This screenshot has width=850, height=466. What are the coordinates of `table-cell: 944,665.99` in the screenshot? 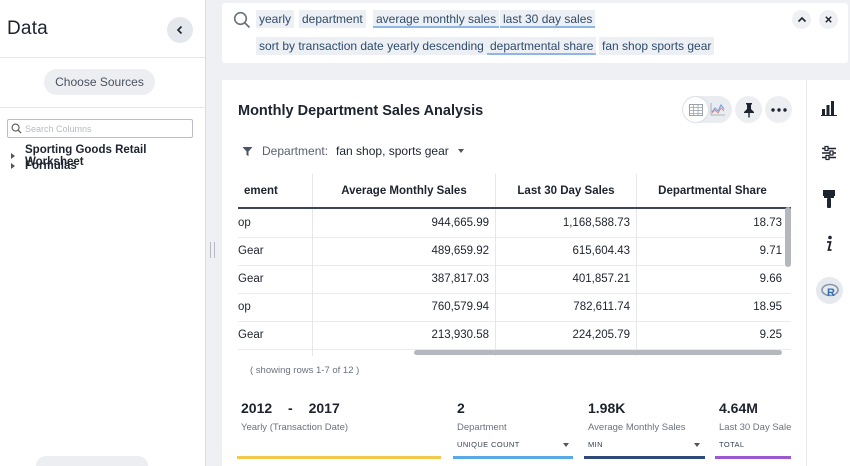 It's located at (404, 223).